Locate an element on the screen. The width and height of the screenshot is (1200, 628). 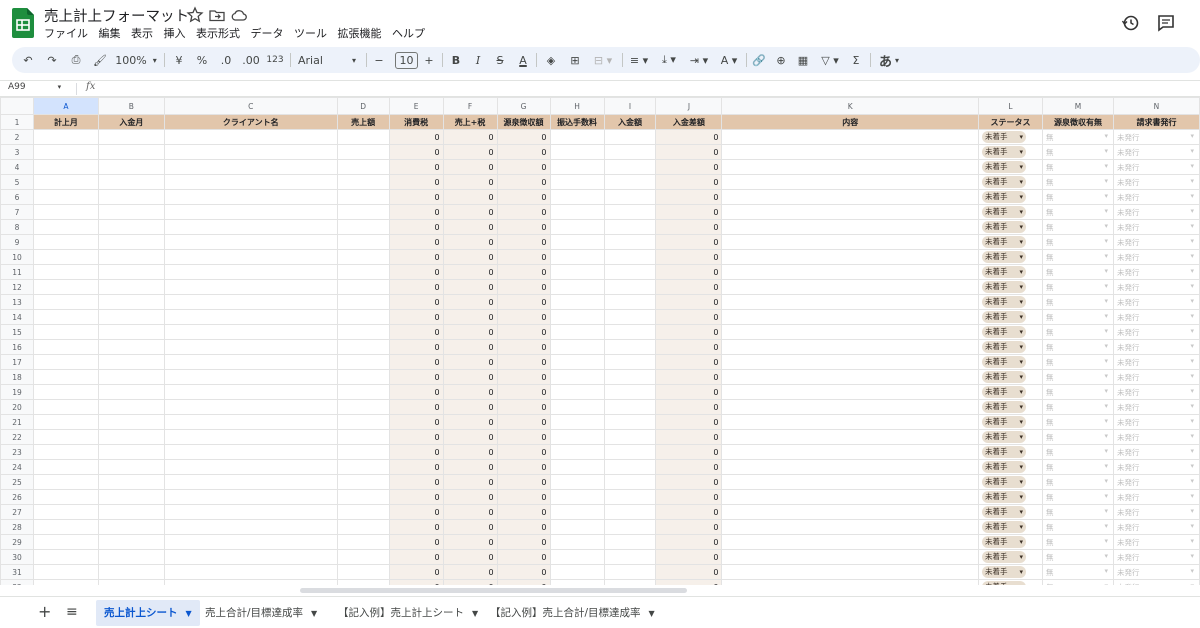
version-history-icon is located at coordinates (1131, 23).